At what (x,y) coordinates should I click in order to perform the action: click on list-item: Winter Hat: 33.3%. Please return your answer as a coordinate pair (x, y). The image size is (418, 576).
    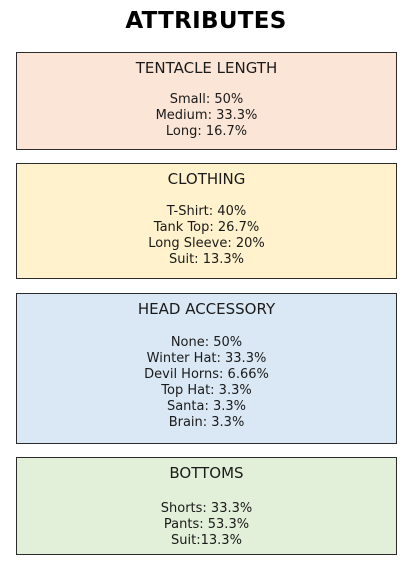
    Looking at the image, I should click on (206, 358).